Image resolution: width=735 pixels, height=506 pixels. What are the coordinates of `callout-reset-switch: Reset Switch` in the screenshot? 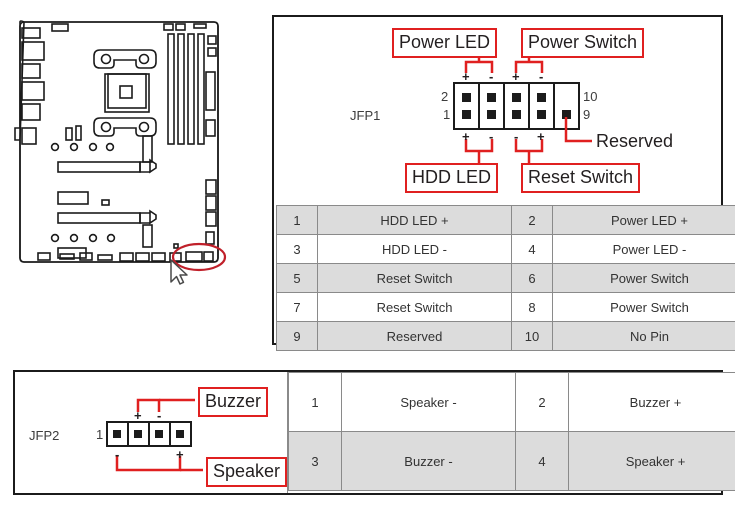 It's located at (581, 178).